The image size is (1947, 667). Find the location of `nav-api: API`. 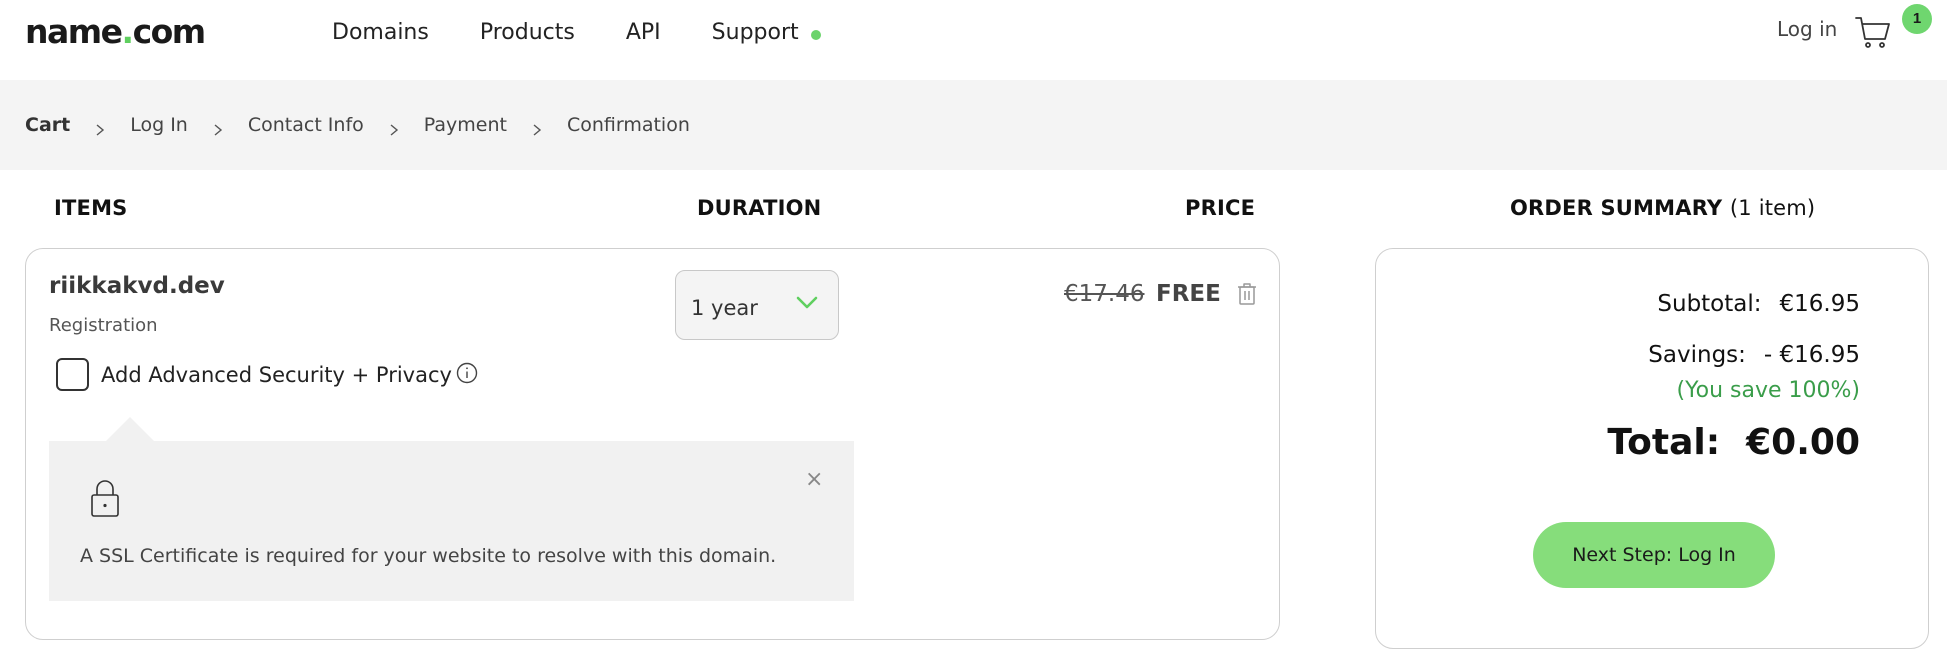

nav-api: API is located at coordinates (643, 33).